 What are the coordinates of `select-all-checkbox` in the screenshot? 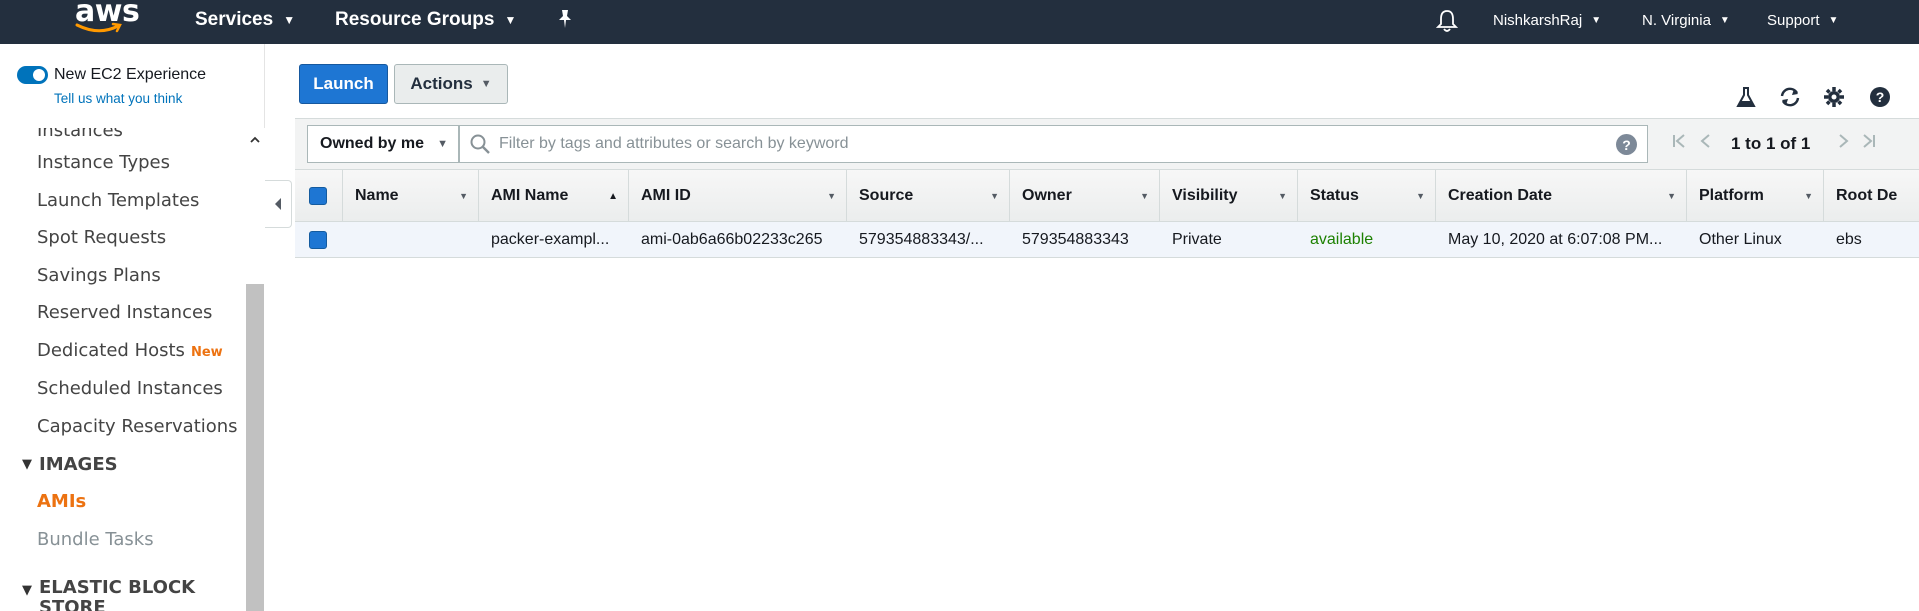 It's located at (318, 196).